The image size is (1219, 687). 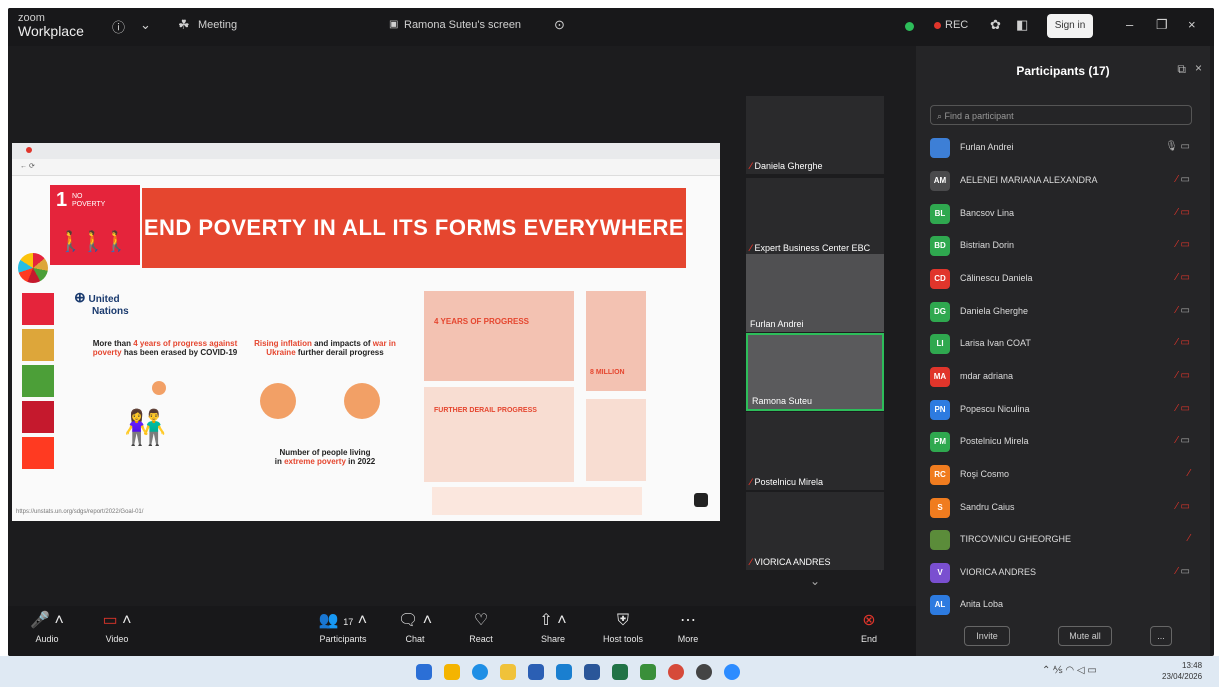 What do you see at coordinates (1177, 146) in the screenshot?
I see `mic-camera-icons: 🎙 ▭` at bounding box center [1177, 146].